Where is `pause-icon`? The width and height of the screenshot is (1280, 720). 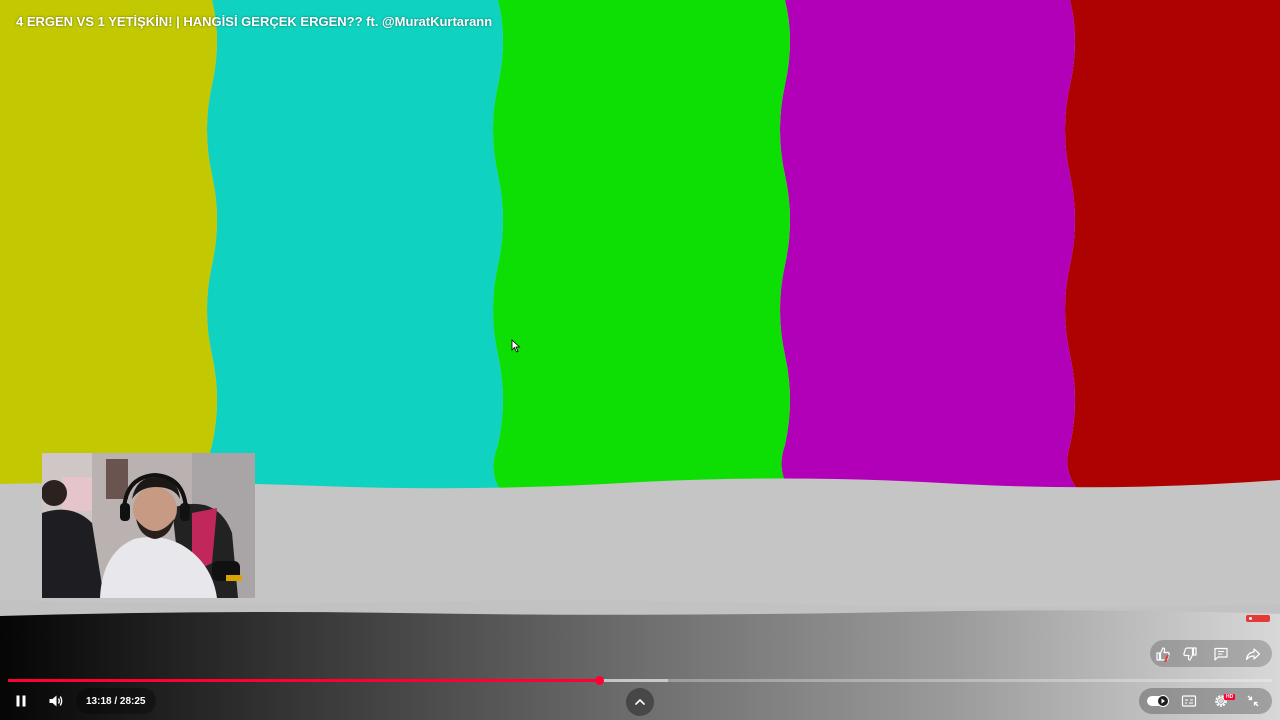
pause-icon is located at coordinates (21, 701).